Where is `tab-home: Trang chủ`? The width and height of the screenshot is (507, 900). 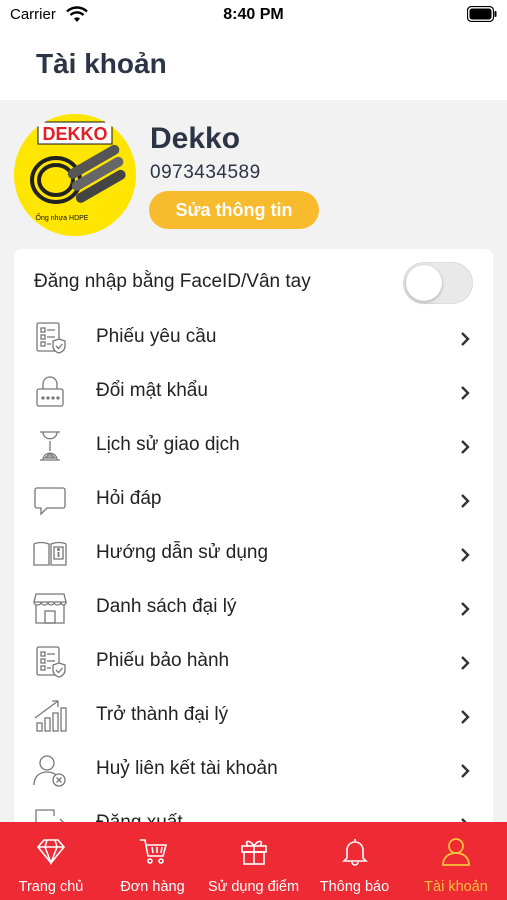
tab-home: Trang chủ is located at coordinates (51, 861).